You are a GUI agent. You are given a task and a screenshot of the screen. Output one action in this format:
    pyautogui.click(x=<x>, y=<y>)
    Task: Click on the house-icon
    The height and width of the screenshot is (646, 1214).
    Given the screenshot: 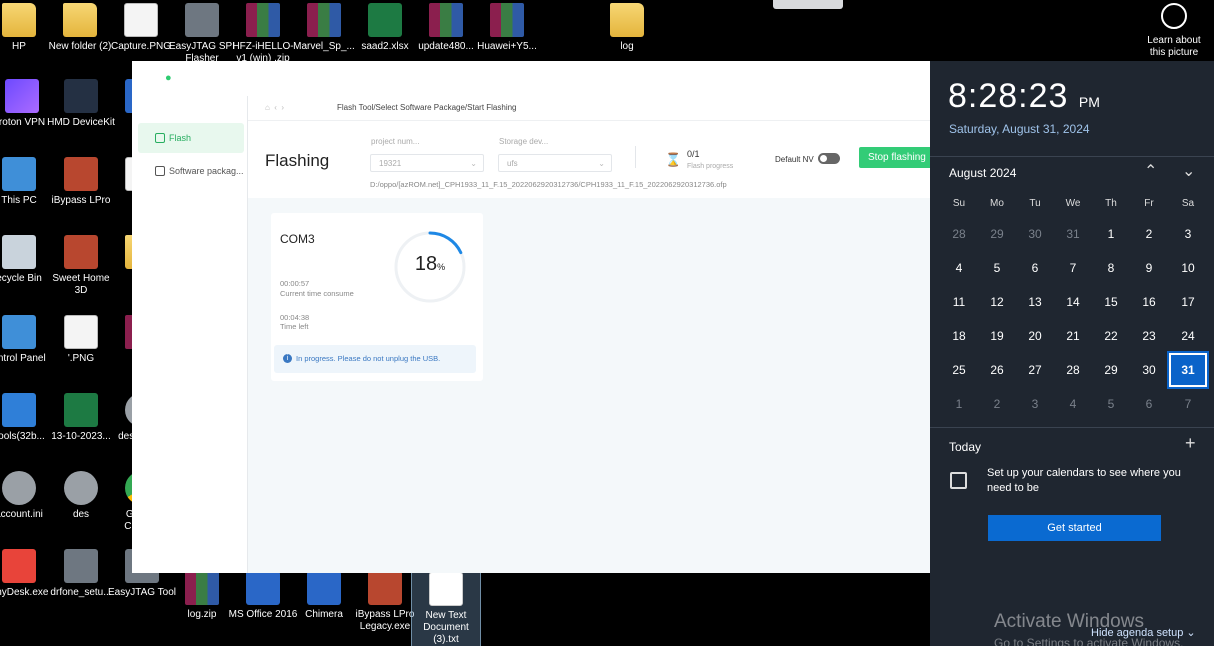 What is the action you would take?
    pyautogui.click(x=81, y=252)
    